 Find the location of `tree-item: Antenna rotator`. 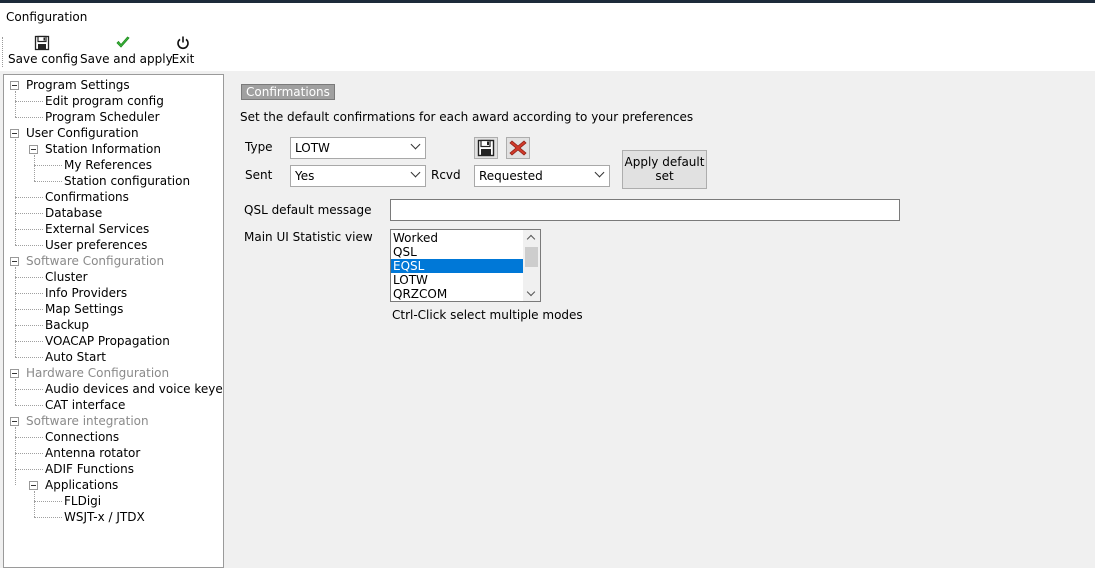

tree-item: Antenna rotator is located at coordinates (92, 453).